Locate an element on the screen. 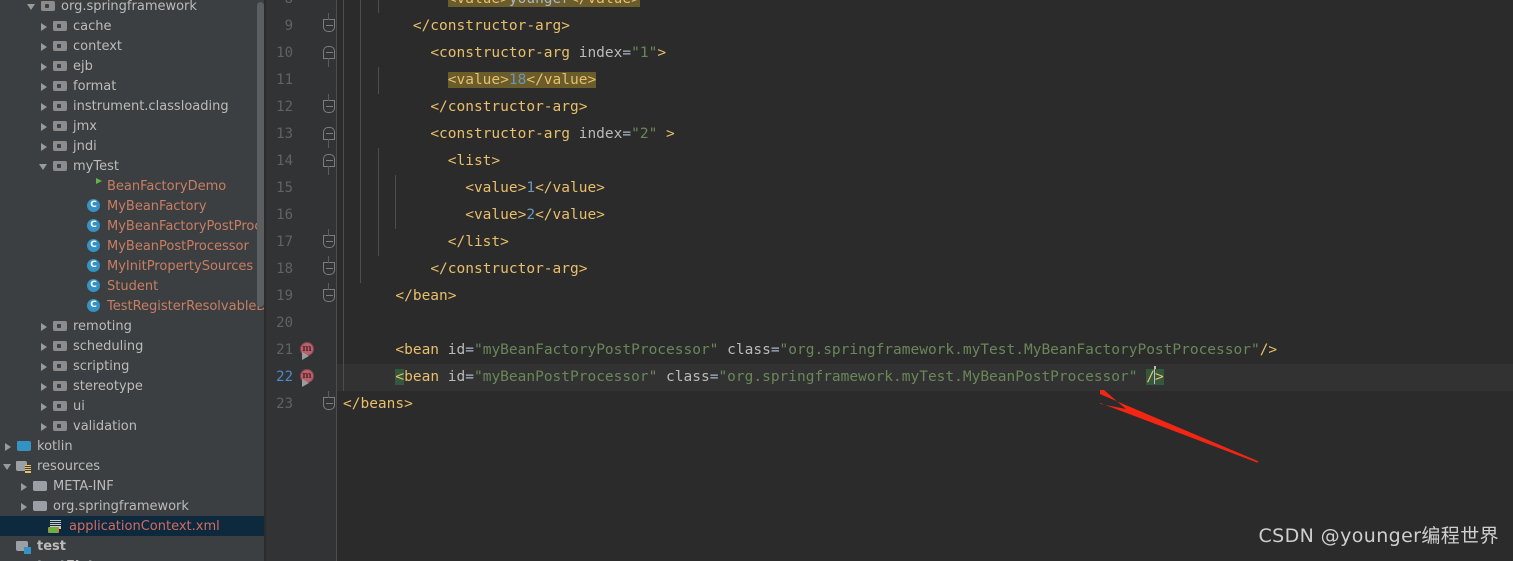  tree-item-instrument-classloading: instrument.classloading is located at coordinates (133, 106).